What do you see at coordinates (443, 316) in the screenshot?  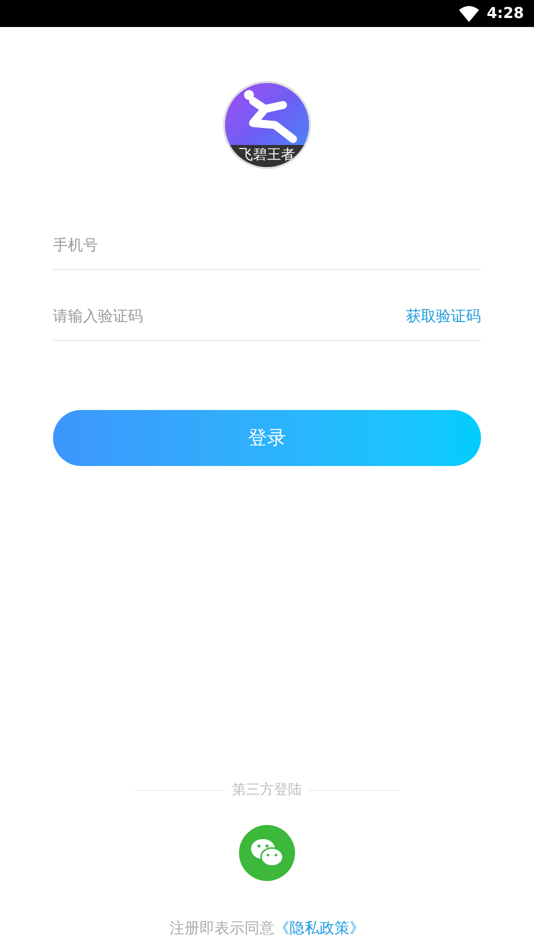 I see `get-code-link: 获取验证码` at bounding box center [443, 316].